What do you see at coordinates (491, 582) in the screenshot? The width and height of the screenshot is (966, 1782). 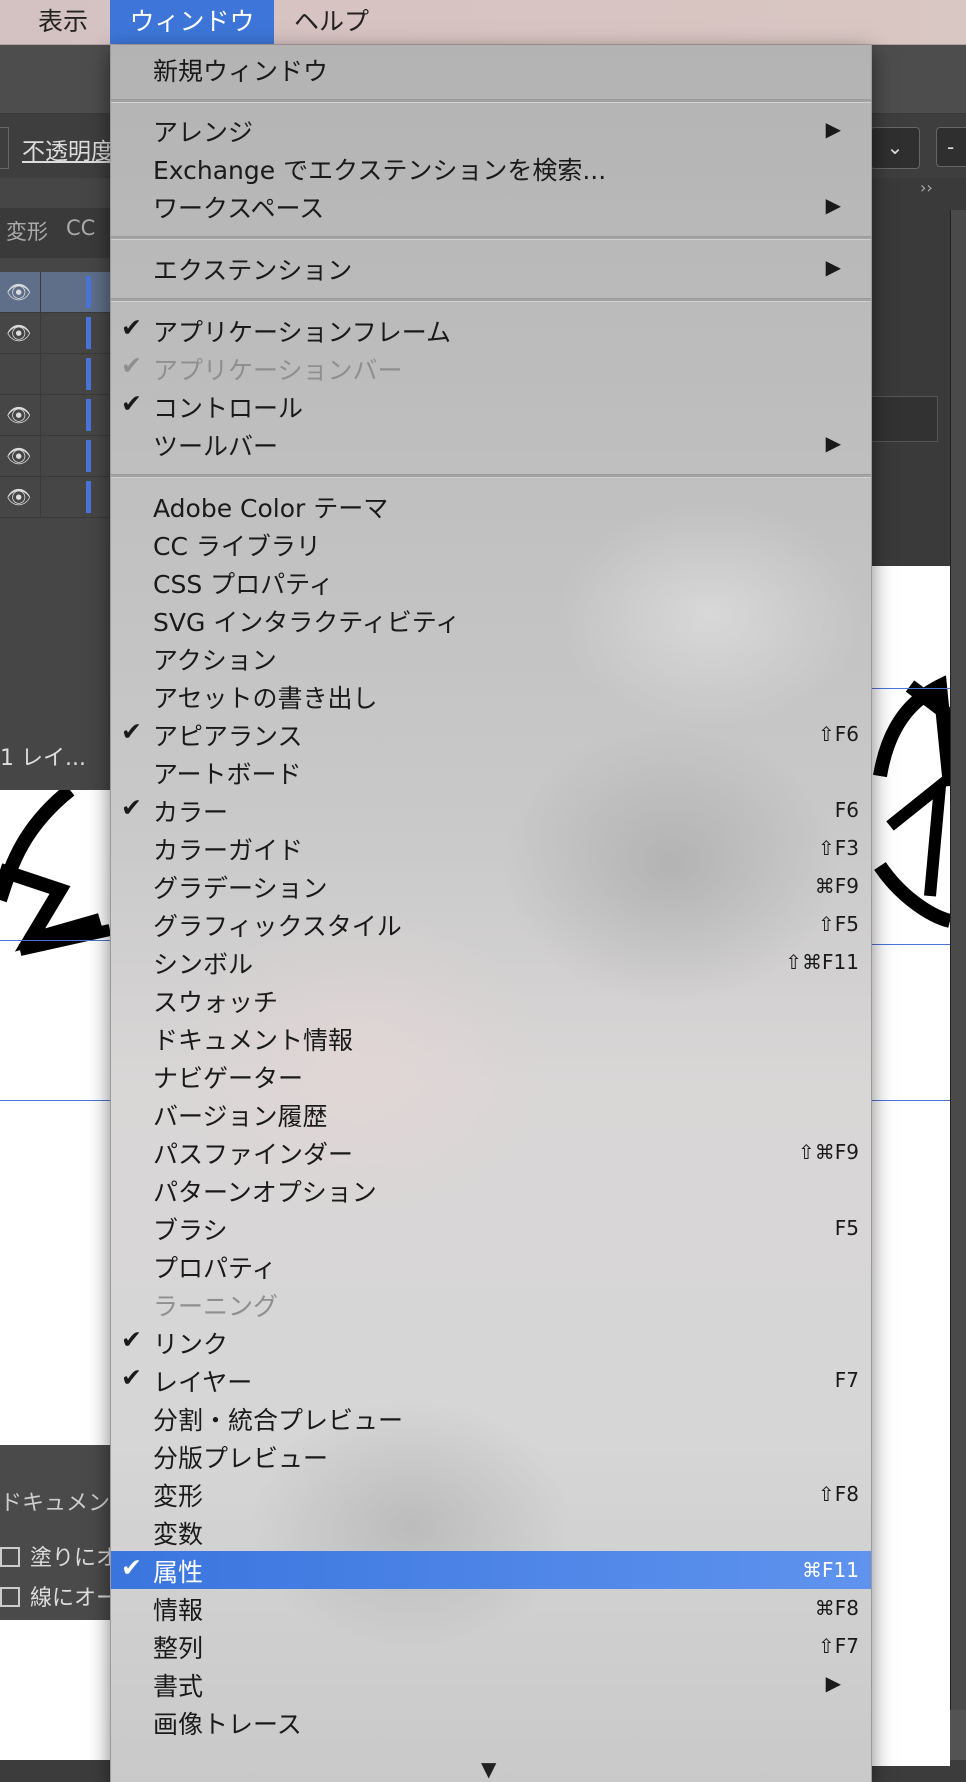 I see `menu-item-css-properties: CSS プロパティ` at bounding box center [491, 582].